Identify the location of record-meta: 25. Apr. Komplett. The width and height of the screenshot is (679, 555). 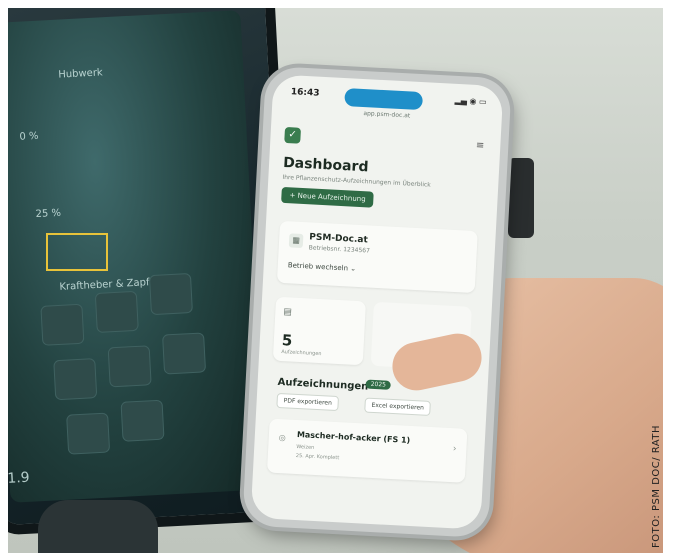
(317, 457).